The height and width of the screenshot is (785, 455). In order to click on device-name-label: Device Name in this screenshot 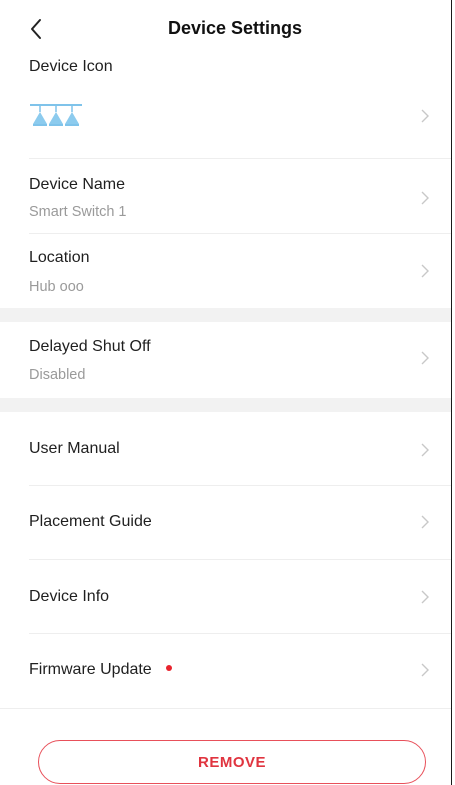, I will do `click(77, 184)`.